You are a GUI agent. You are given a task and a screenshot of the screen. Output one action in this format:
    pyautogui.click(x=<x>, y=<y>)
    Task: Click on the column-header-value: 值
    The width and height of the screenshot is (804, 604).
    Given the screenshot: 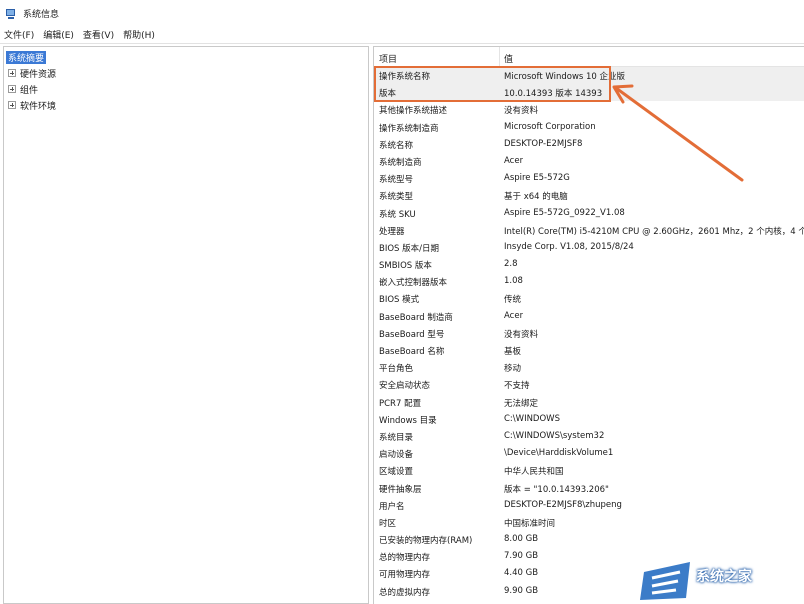 What is the action you would take?
    pyautogui.click(x=508, y=58)
    